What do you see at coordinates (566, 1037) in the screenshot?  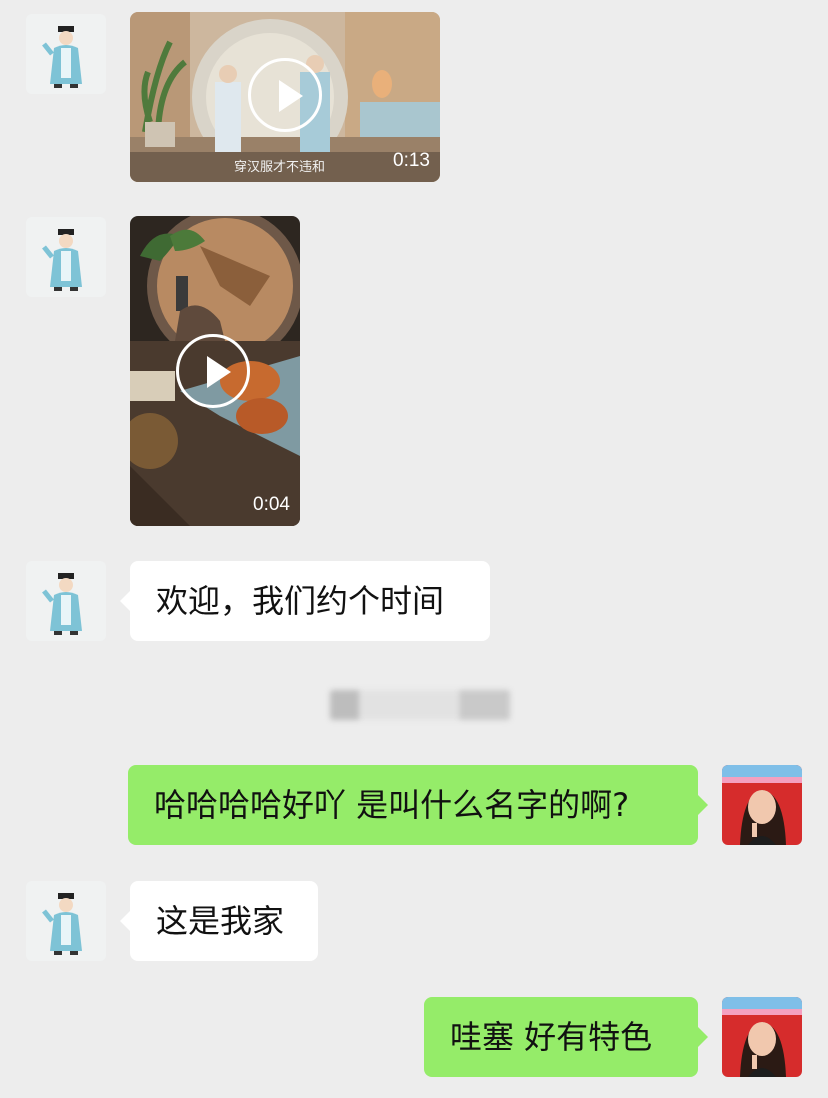 I see `outgoing-message-bubble: 哇塞 好有特色` at bounding box center [566, 1037].